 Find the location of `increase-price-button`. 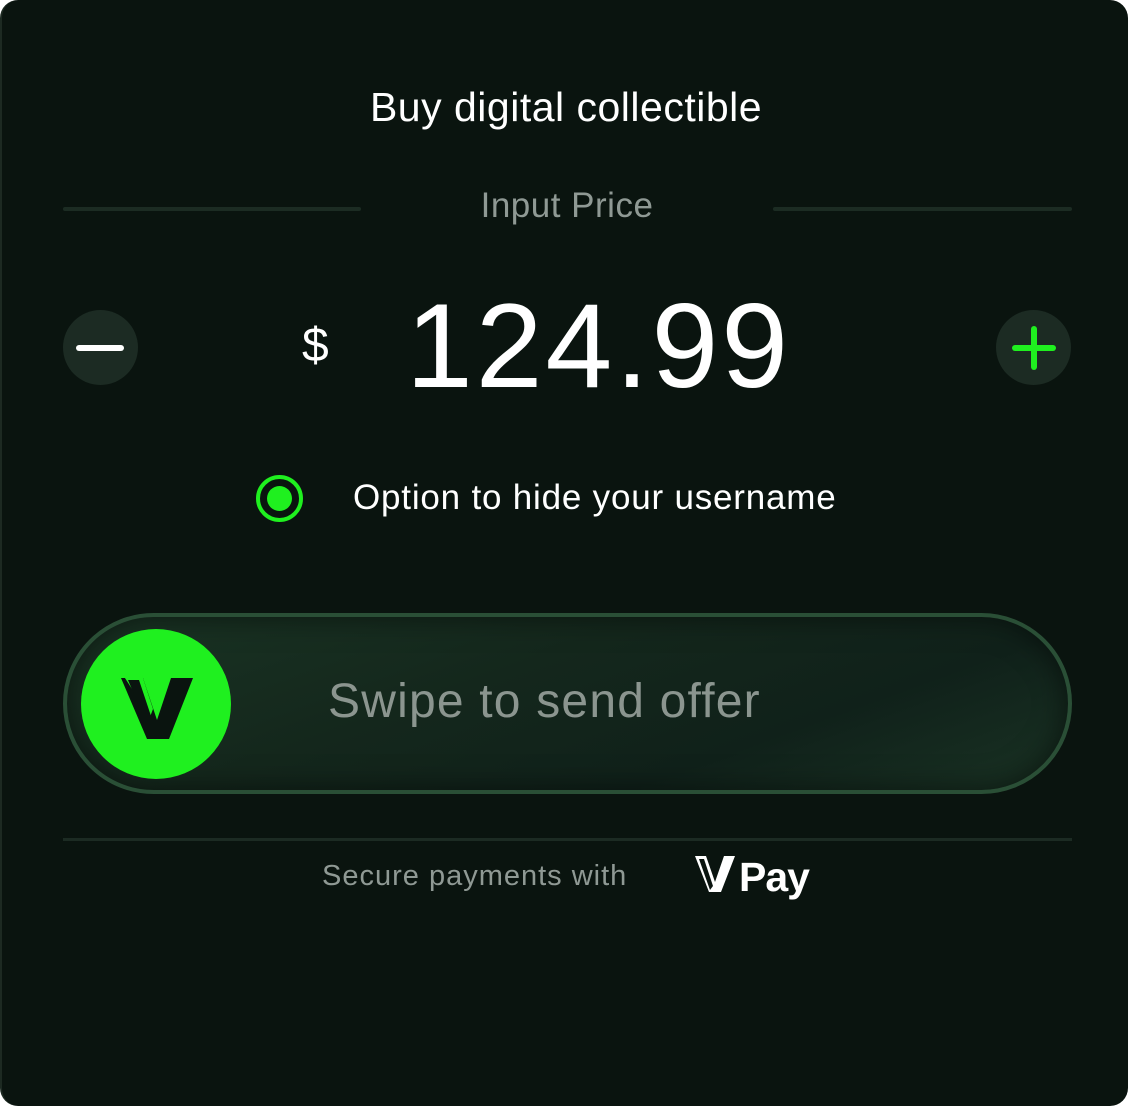

increase-price-button is located at coordinates (1033, 347).